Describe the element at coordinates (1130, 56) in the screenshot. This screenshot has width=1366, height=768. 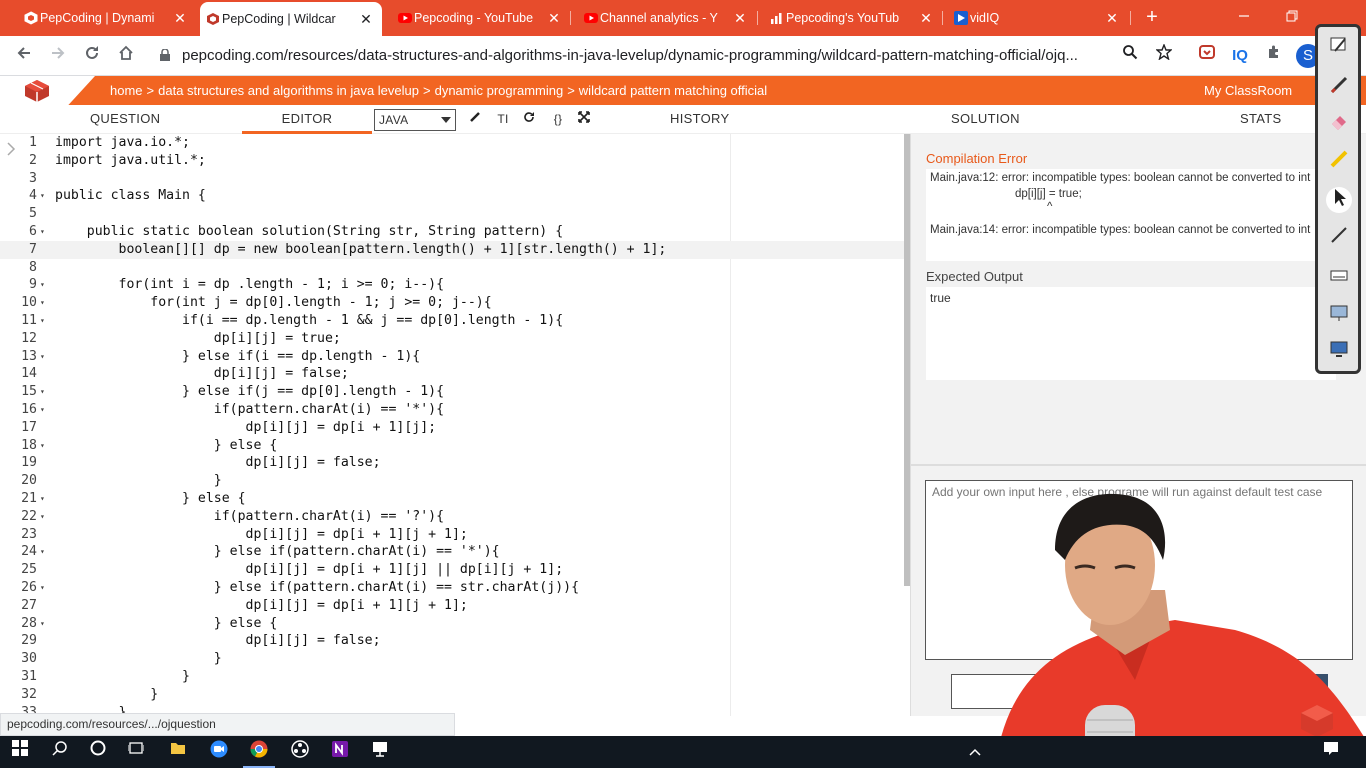
I see `zoom-button` at that location.